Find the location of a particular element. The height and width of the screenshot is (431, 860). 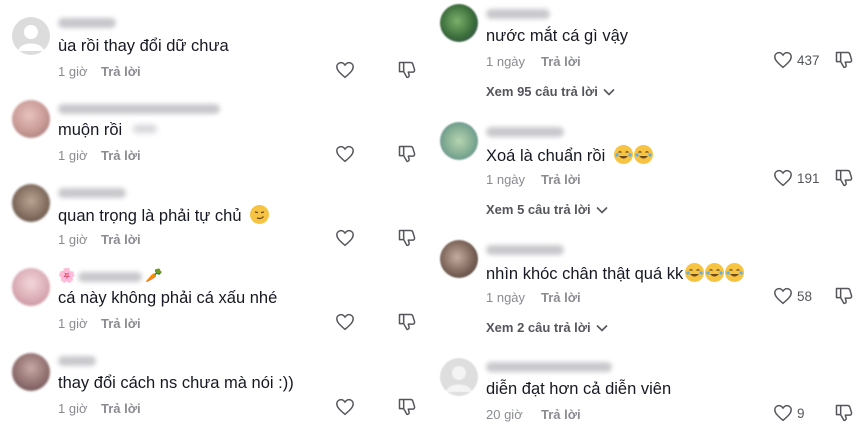

comment-text: nhìn khóc chân thật quá kk is located at coordinates (615, 273).